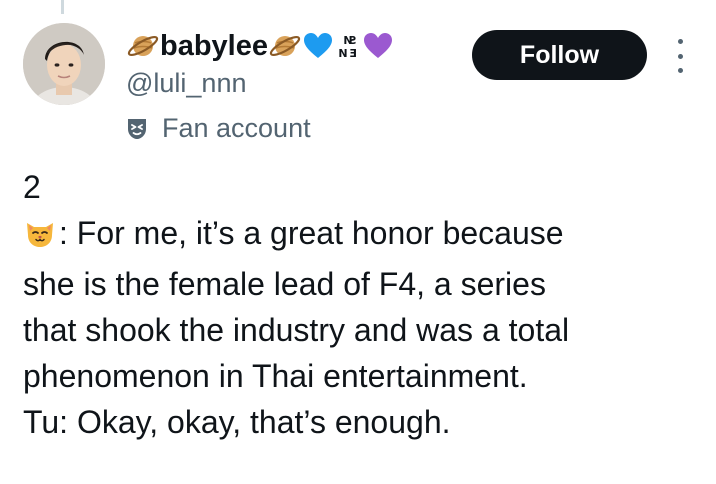 The height and width of the screenshot is (484, 716). What do you see at coordinates (284, 284) in the screenshot?
I see `tweet-line: she is the female lead of F4, a series` at bounding box center [284, 284].